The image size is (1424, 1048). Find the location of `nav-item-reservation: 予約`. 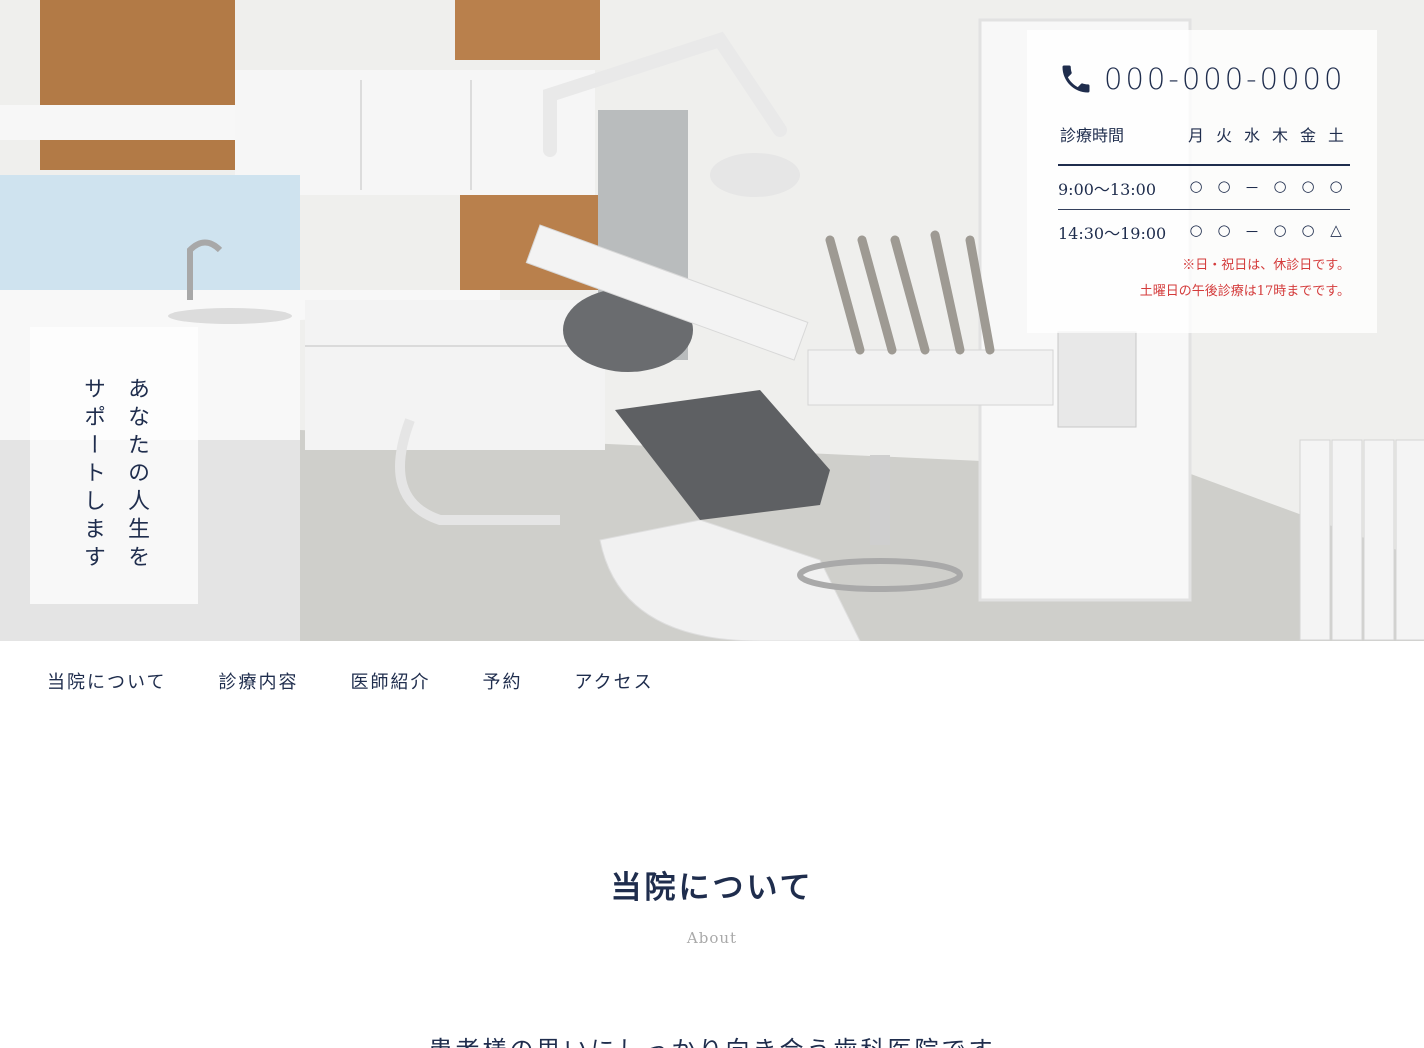

nav-item-reservation: 予約 is located at coordinates (502, 681).